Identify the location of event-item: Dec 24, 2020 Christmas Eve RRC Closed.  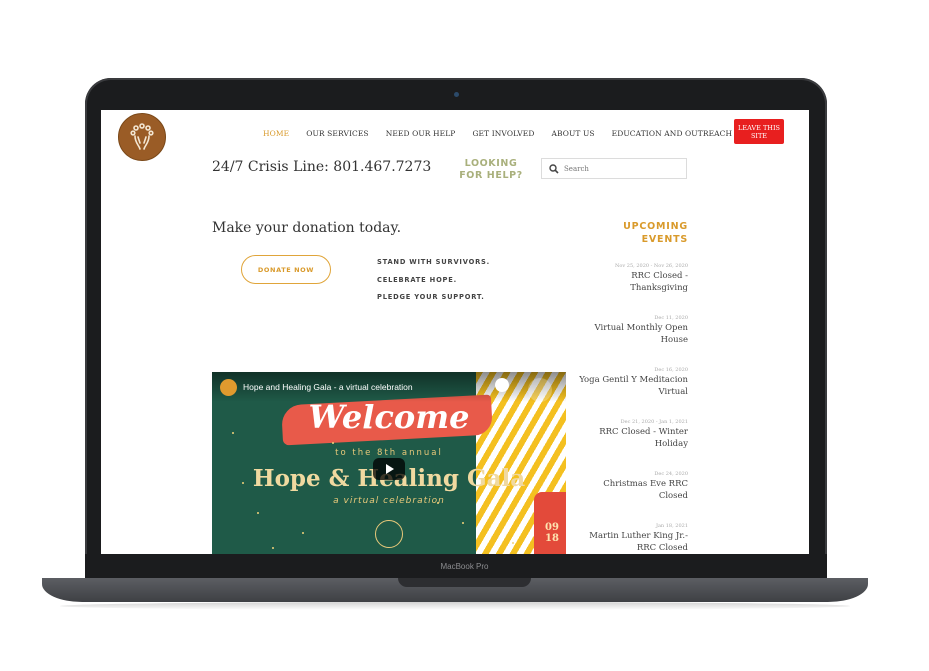
(632, 497).